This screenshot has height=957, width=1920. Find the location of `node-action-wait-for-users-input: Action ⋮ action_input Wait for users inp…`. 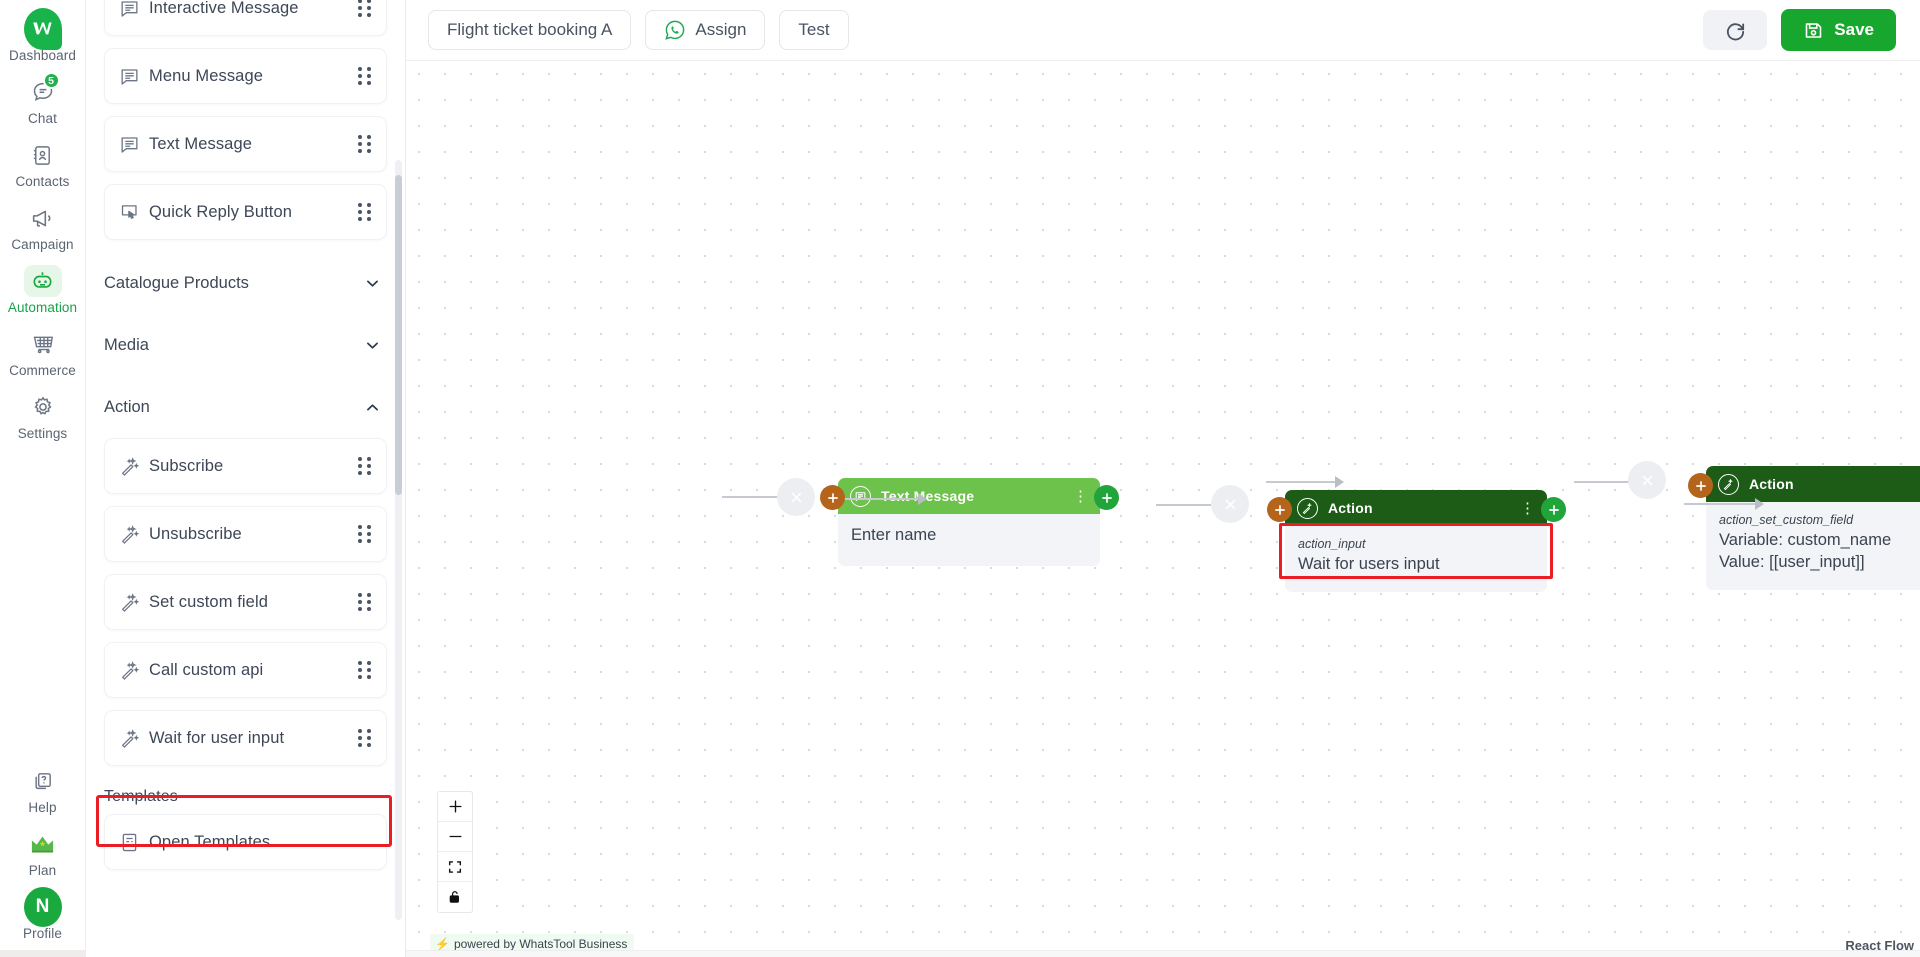

node-action-wait-for-users-input: Action ⋮ action_input Wait for users inp… is located at coordinates (1416, 541).